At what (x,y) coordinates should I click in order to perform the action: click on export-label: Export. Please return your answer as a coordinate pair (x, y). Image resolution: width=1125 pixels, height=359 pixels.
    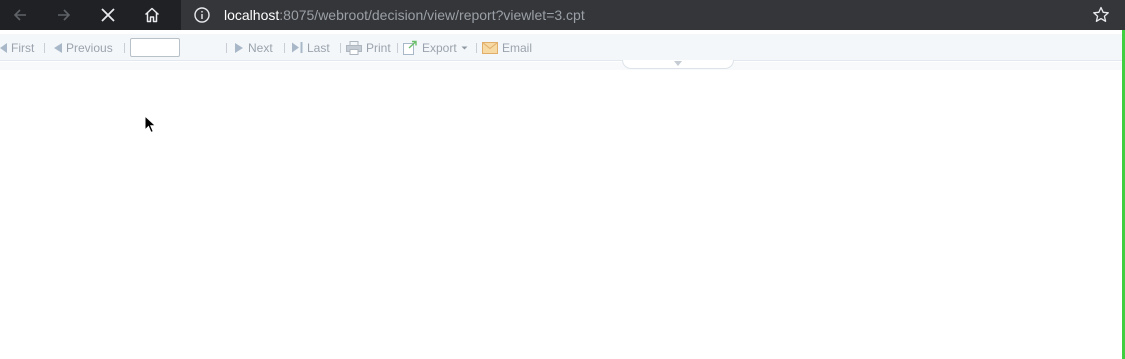
    Looking at the image, I should click on (439, 47).